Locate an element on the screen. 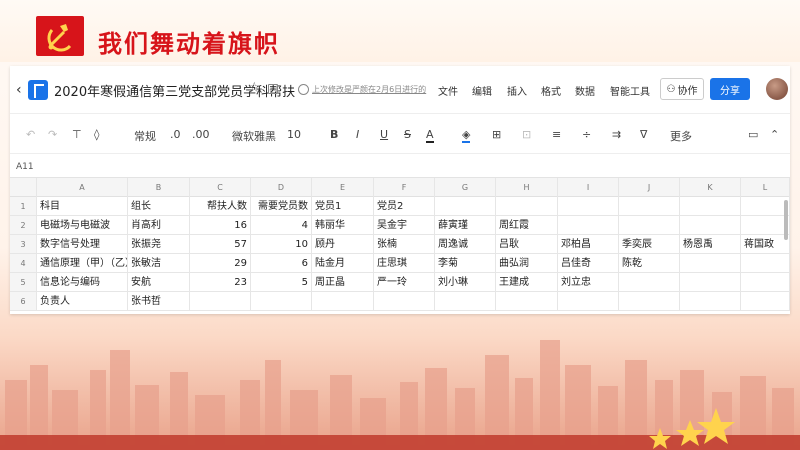 The width and height of the screenshot is (800, 450). menu-edit: 编辑 is located at coordinates (482, 90).